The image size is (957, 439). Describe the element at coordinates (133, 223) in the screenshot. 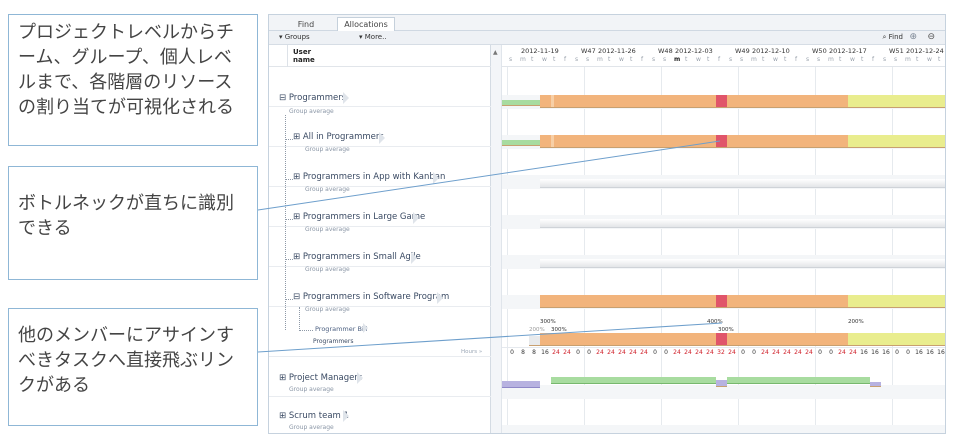

I see `callout-bottleneck: ボトルネックが直ちに識別できる` at that location.